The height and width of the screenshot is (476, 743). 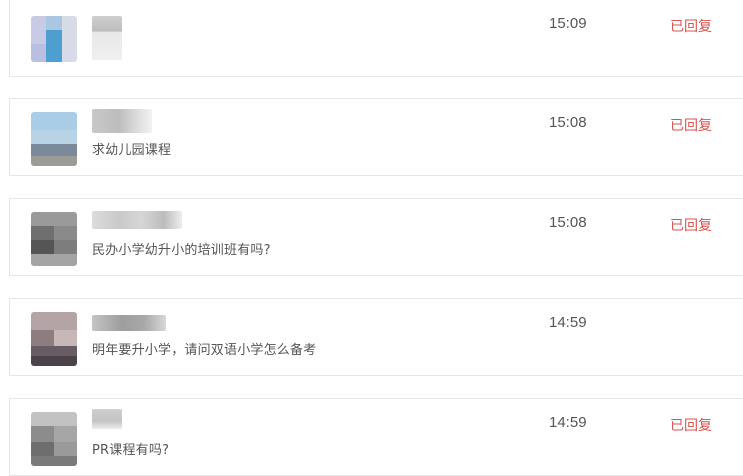 I want to click on message-text: 求幼儿园课程, so click(x=132, y=150).